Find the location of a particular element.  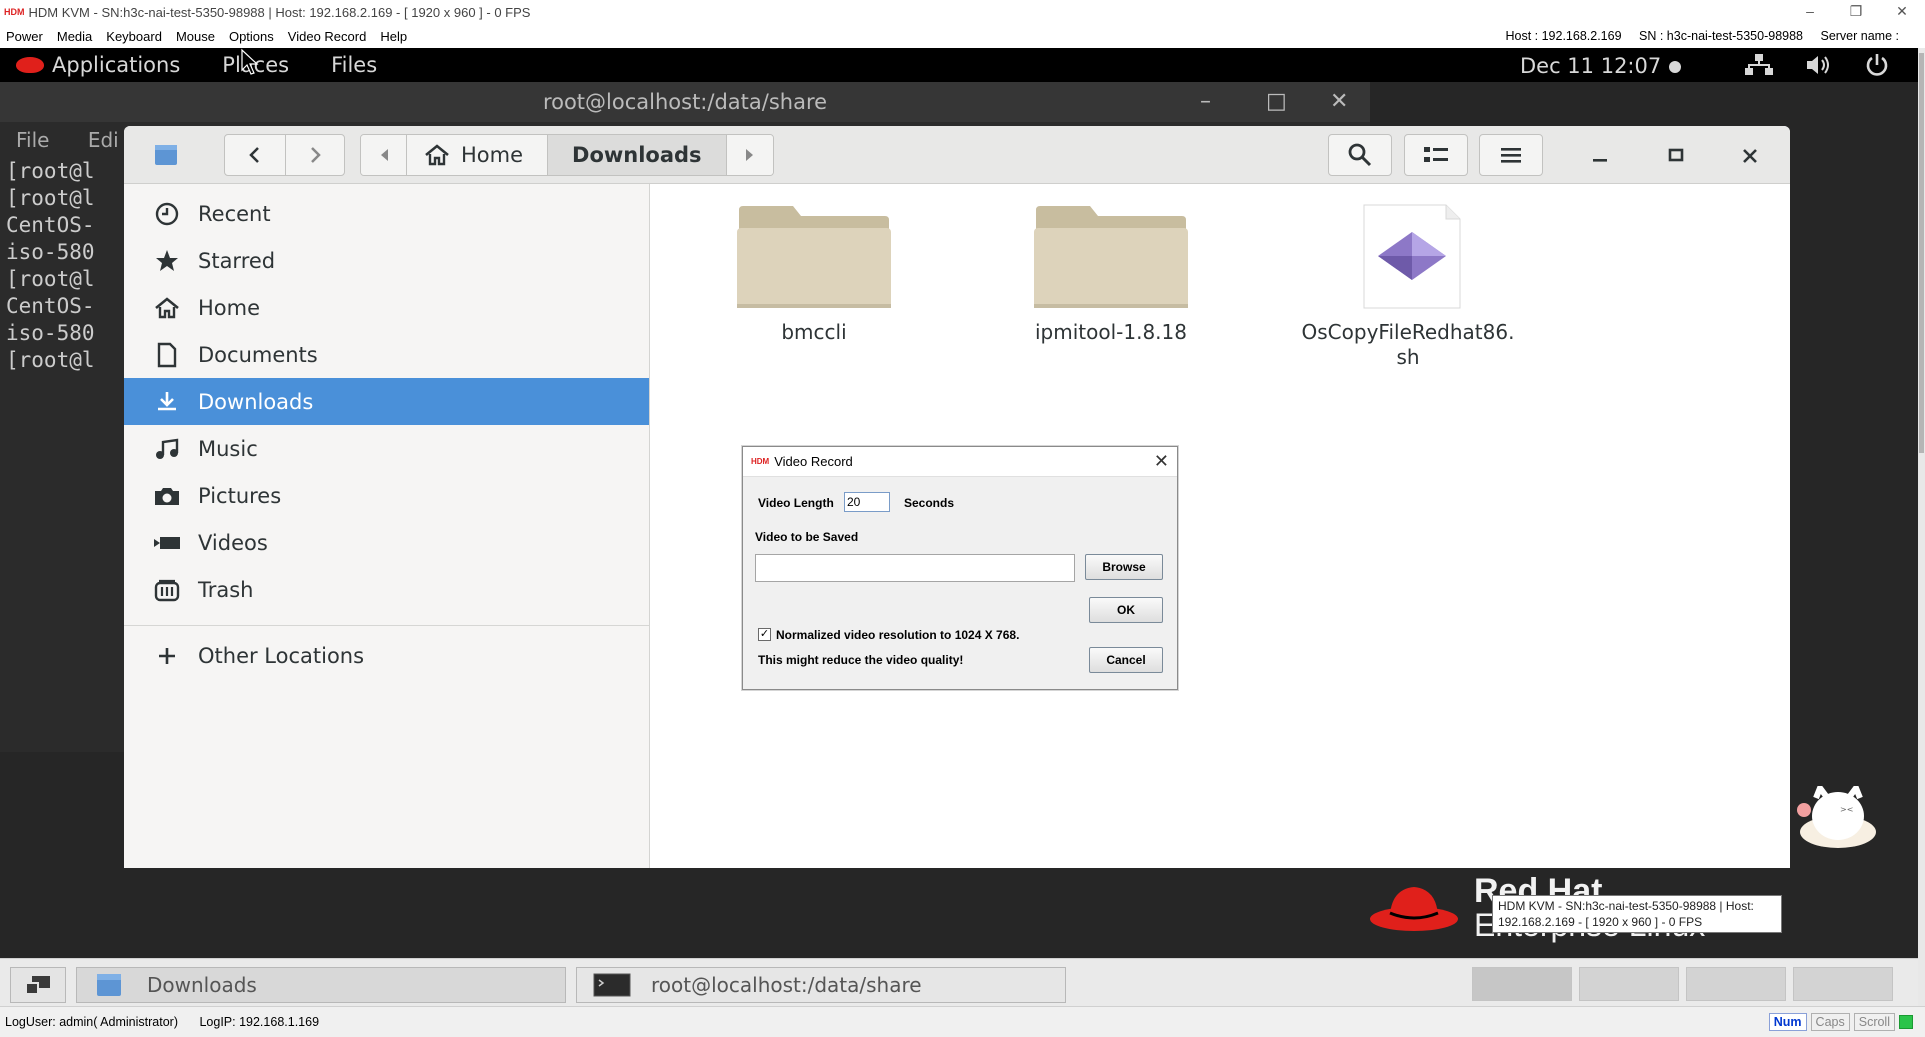

hamburger-icon is located at coordinates (1511, 155).